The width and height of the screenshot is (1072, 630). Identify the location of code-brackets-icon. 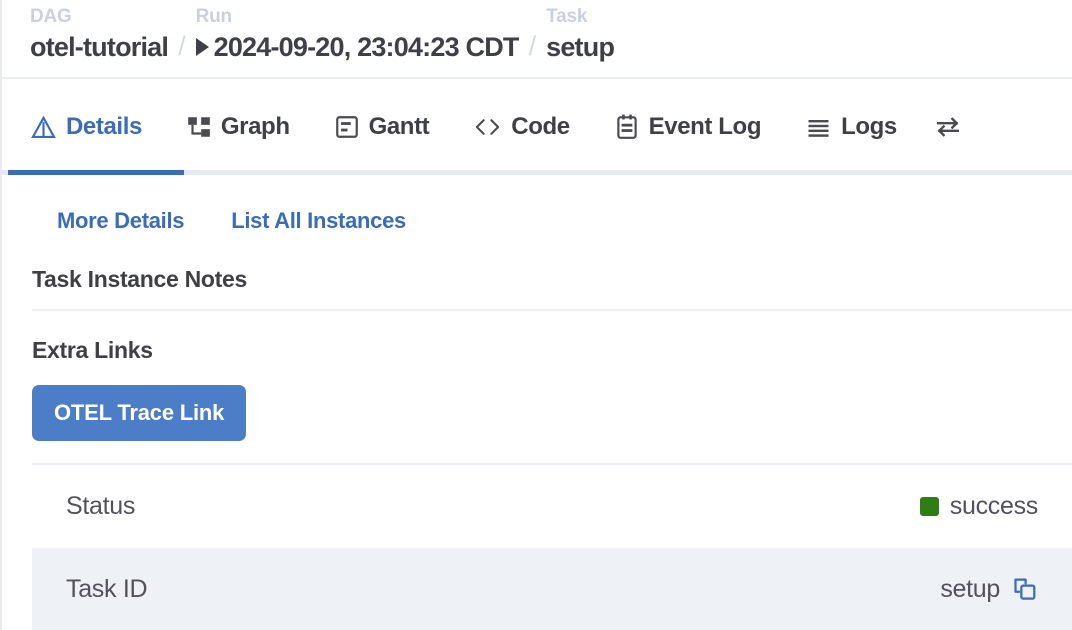
(487, 127).